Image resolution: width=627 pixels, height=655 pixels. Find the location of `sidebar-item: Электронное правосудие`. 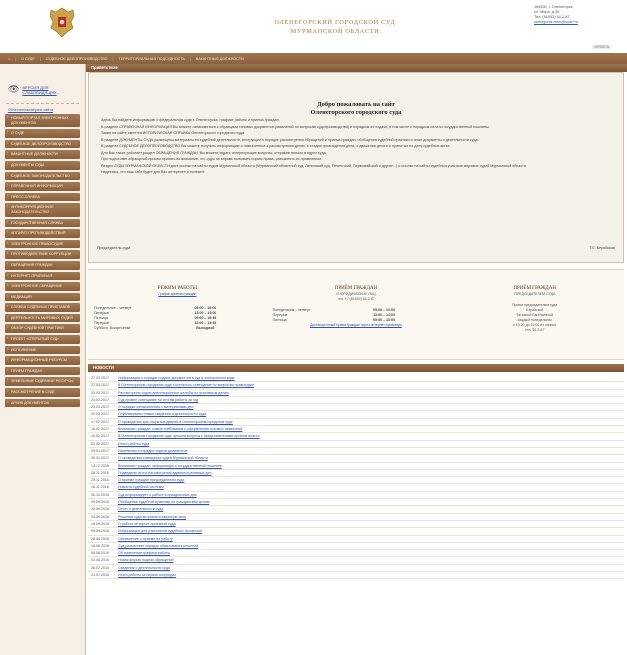

sidebar-item: Электронное правосудие is located at coordinates (42, 244).